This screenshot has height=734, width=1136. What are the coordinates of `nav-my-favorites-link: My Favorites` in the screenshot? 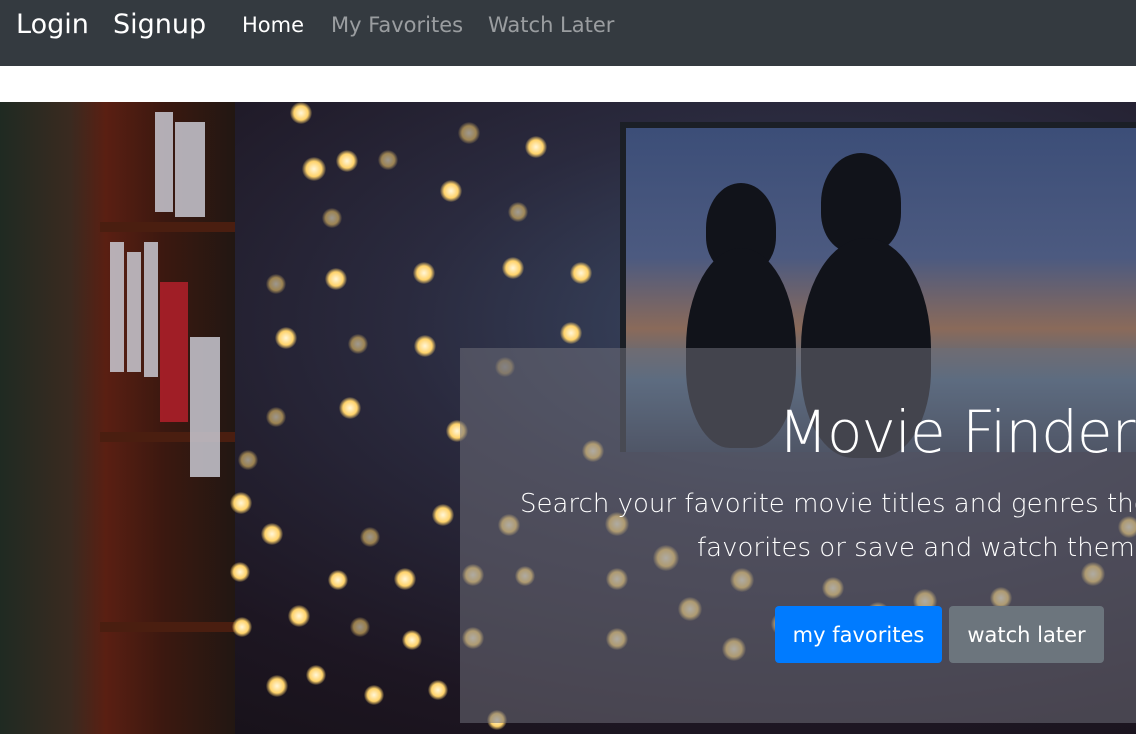 It's located at (397, 25).